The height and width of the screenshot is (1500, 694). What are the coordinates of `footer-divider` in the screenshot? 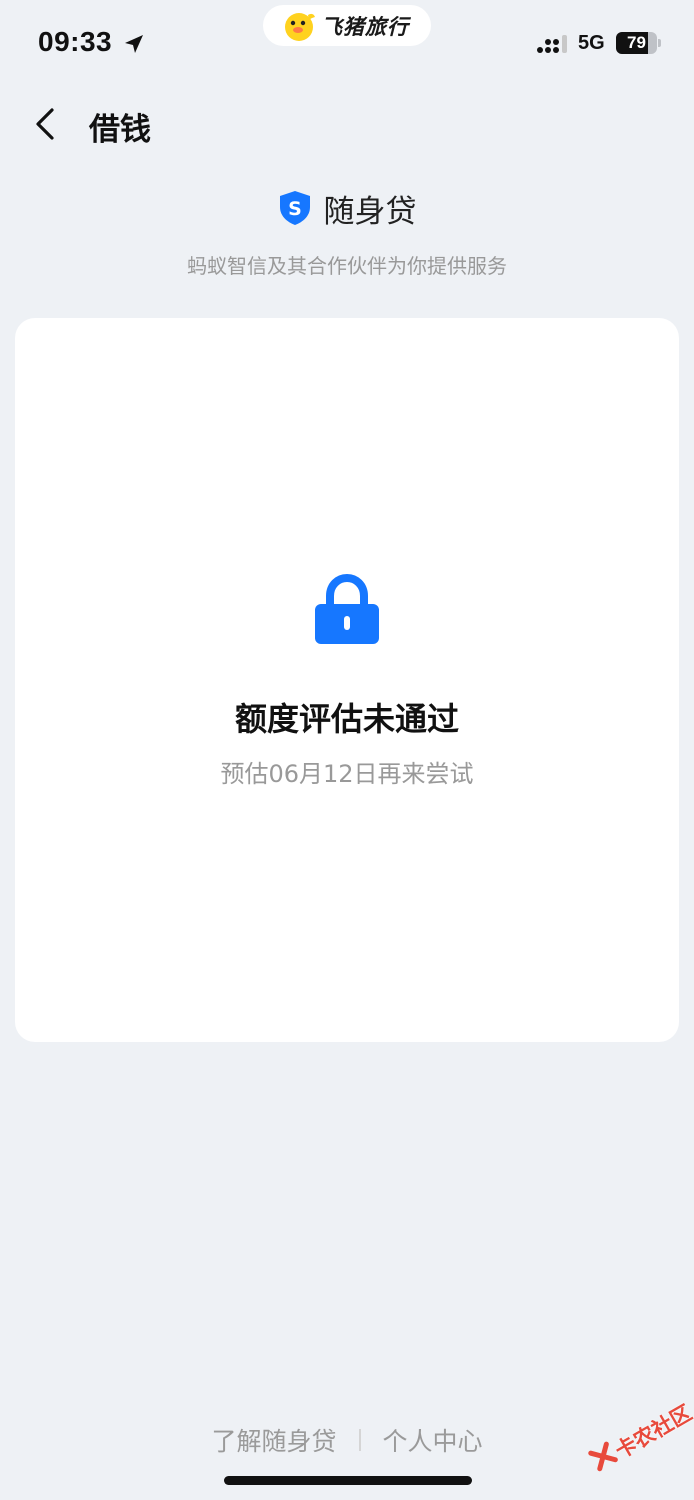 It's located at (359, 1440).